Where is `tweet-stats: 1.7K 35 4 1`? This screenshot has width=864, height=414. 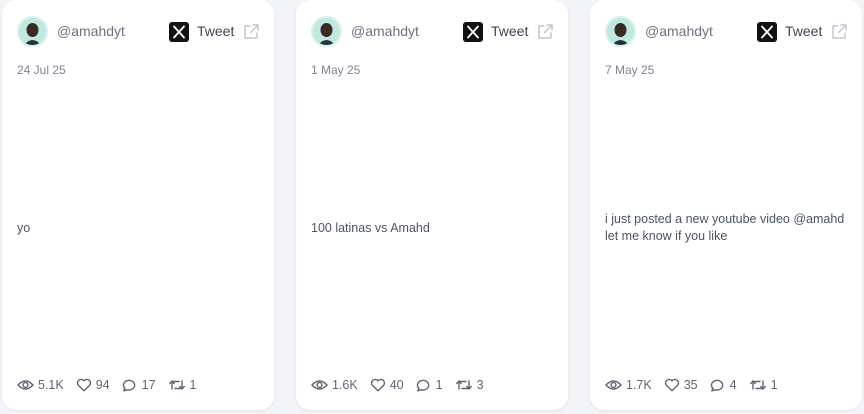
tweet-stats: 1.7K 35 4 1 is located at coordinates (697, 385).